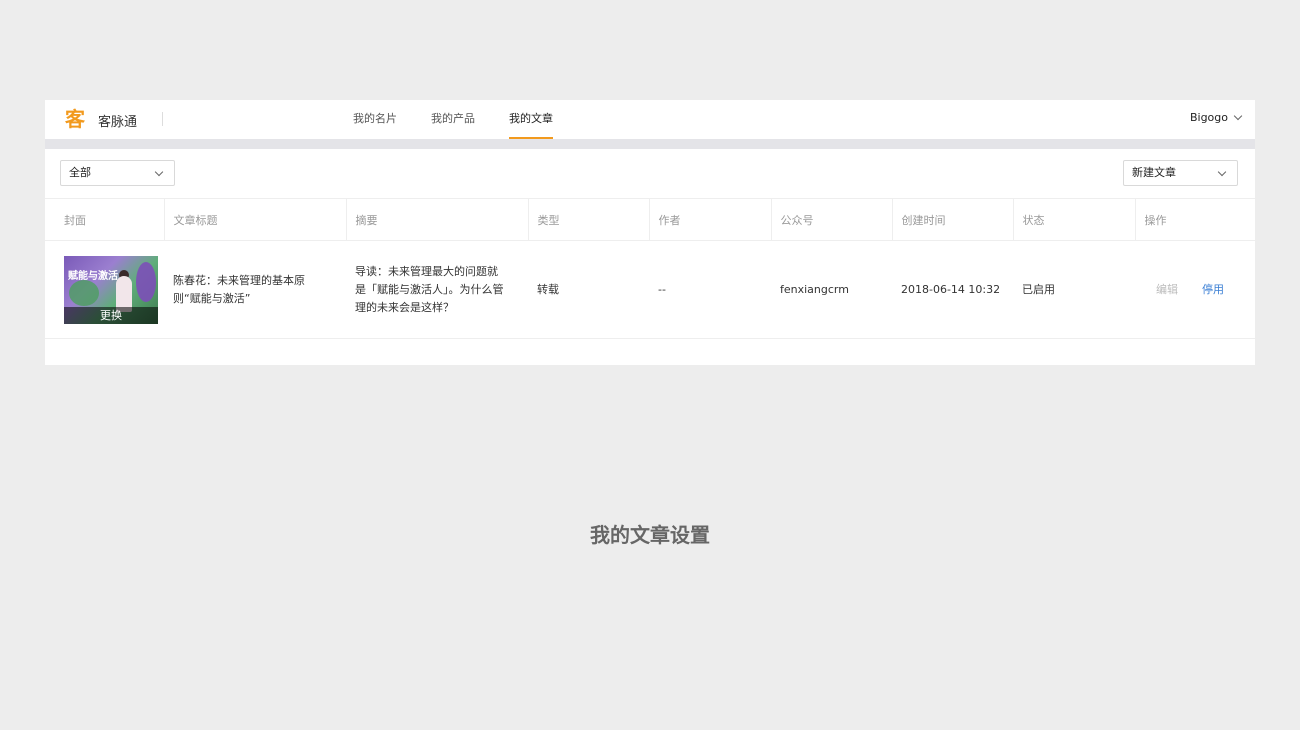  I want to click on col-account: 公众号, so click(832, 219).